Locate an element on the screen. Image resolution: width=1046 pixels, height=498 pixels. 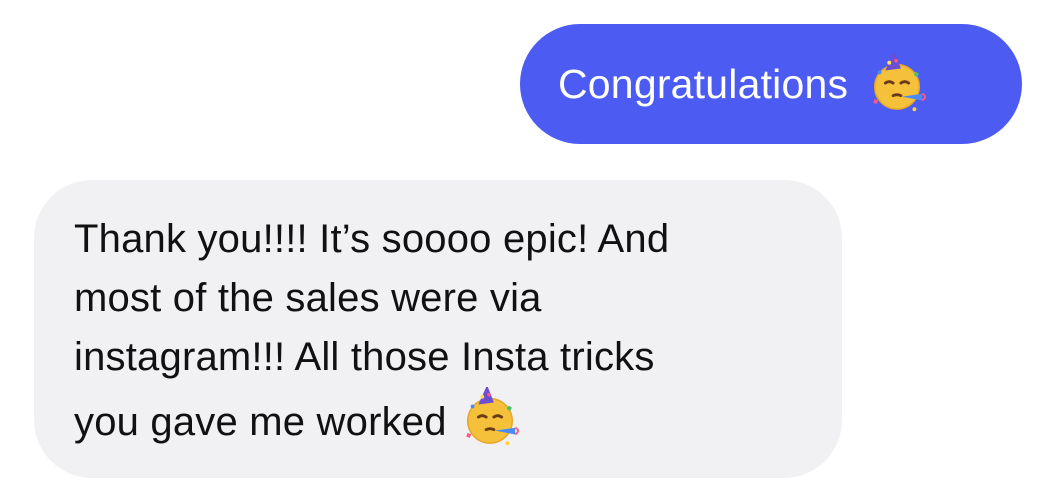
incoming-message-line: Thank you!!!! It’s soooo epic! And is located at coordinates (372, 239).